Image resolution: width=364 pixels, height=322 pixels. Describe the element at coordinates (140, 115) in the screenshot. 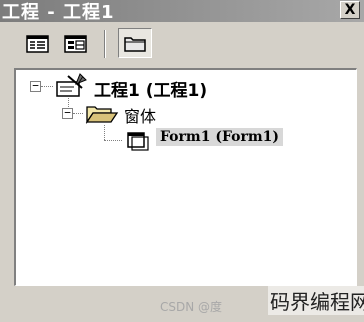

I see `forms-folder-label: 窗体` at that location.